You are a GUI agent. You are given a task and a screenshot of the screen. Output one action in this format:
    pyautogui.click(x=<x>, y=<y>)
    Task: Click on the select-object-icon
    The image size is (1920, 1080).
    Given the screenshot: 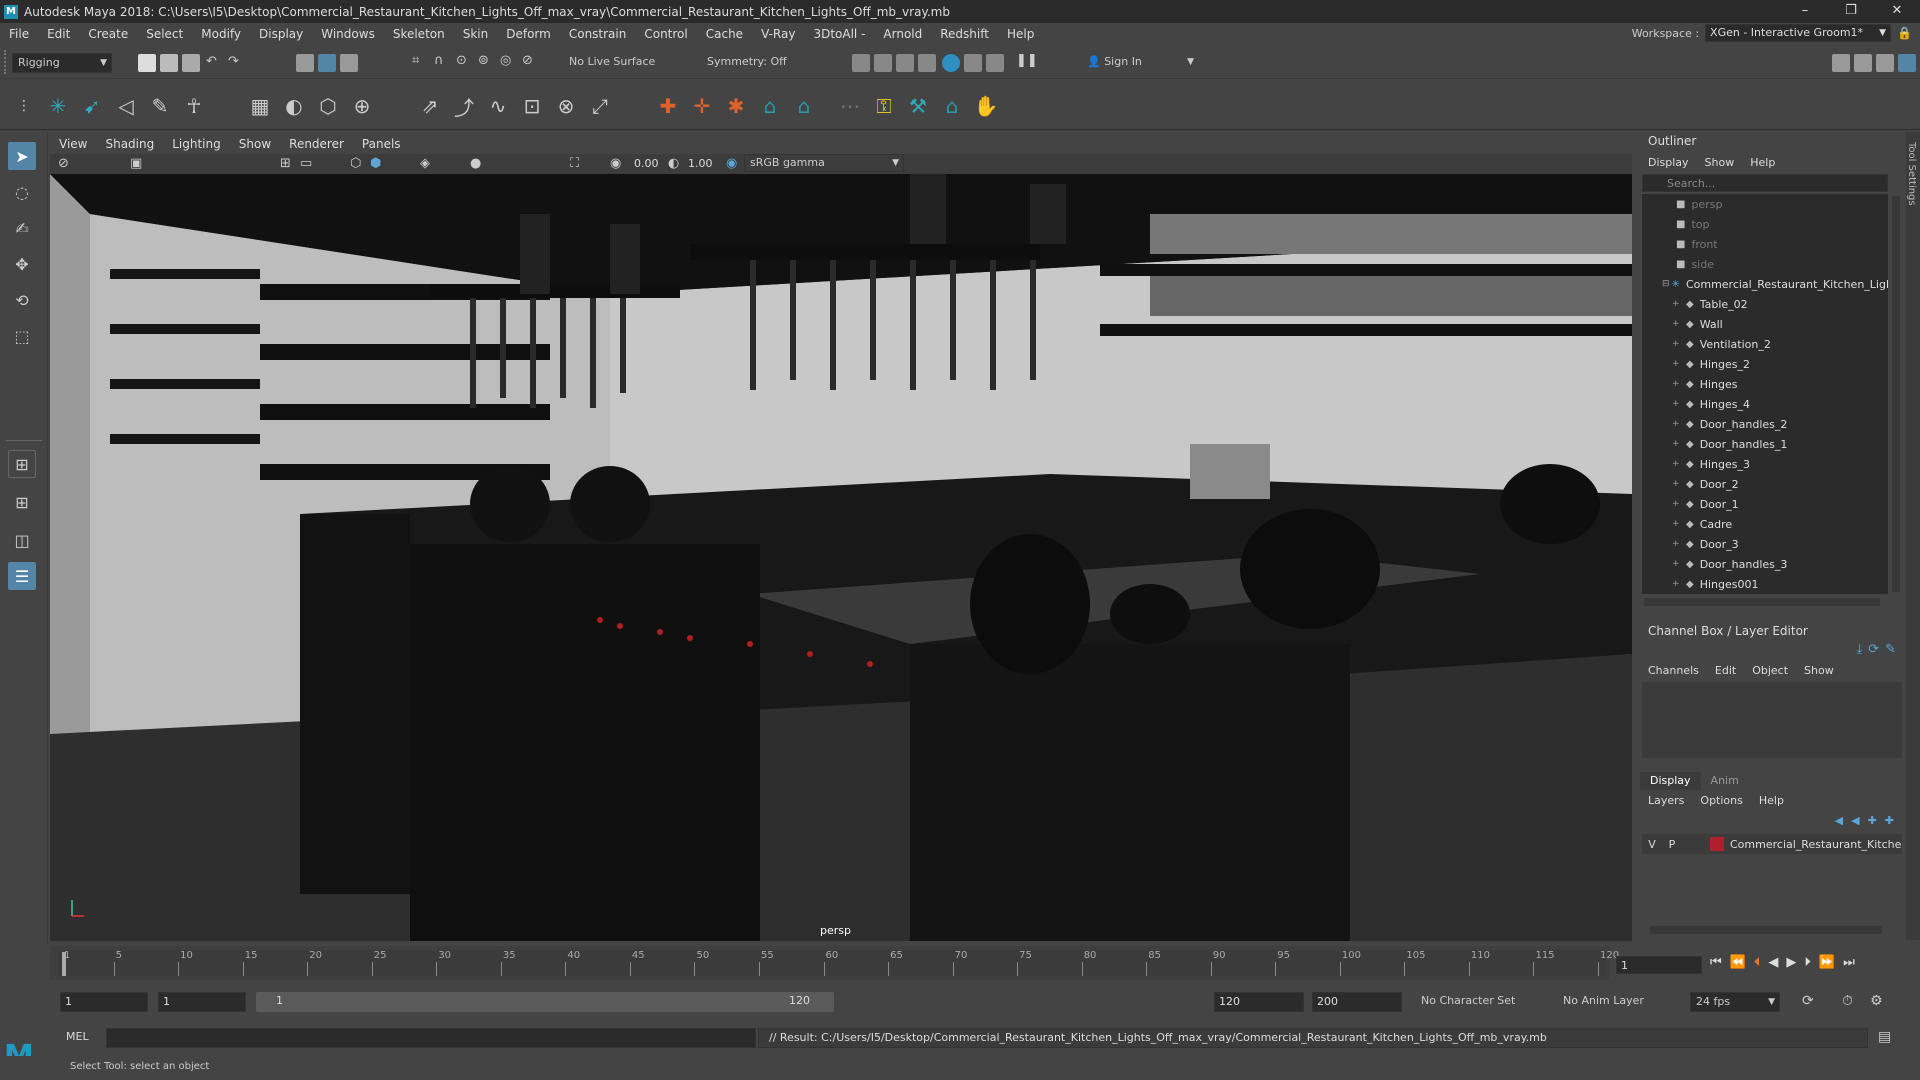 What is the action you would take?
    pyautogui.click(x=327, y=63)
    